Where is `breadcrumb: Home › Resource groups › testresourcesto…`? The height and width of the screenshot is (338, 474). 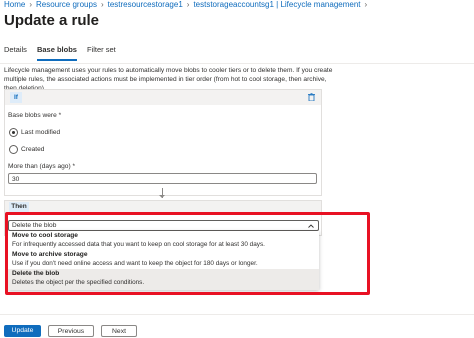
breadcrumb: Home › Resource groups › testresourcesto… is located at coordinates (187, 4).